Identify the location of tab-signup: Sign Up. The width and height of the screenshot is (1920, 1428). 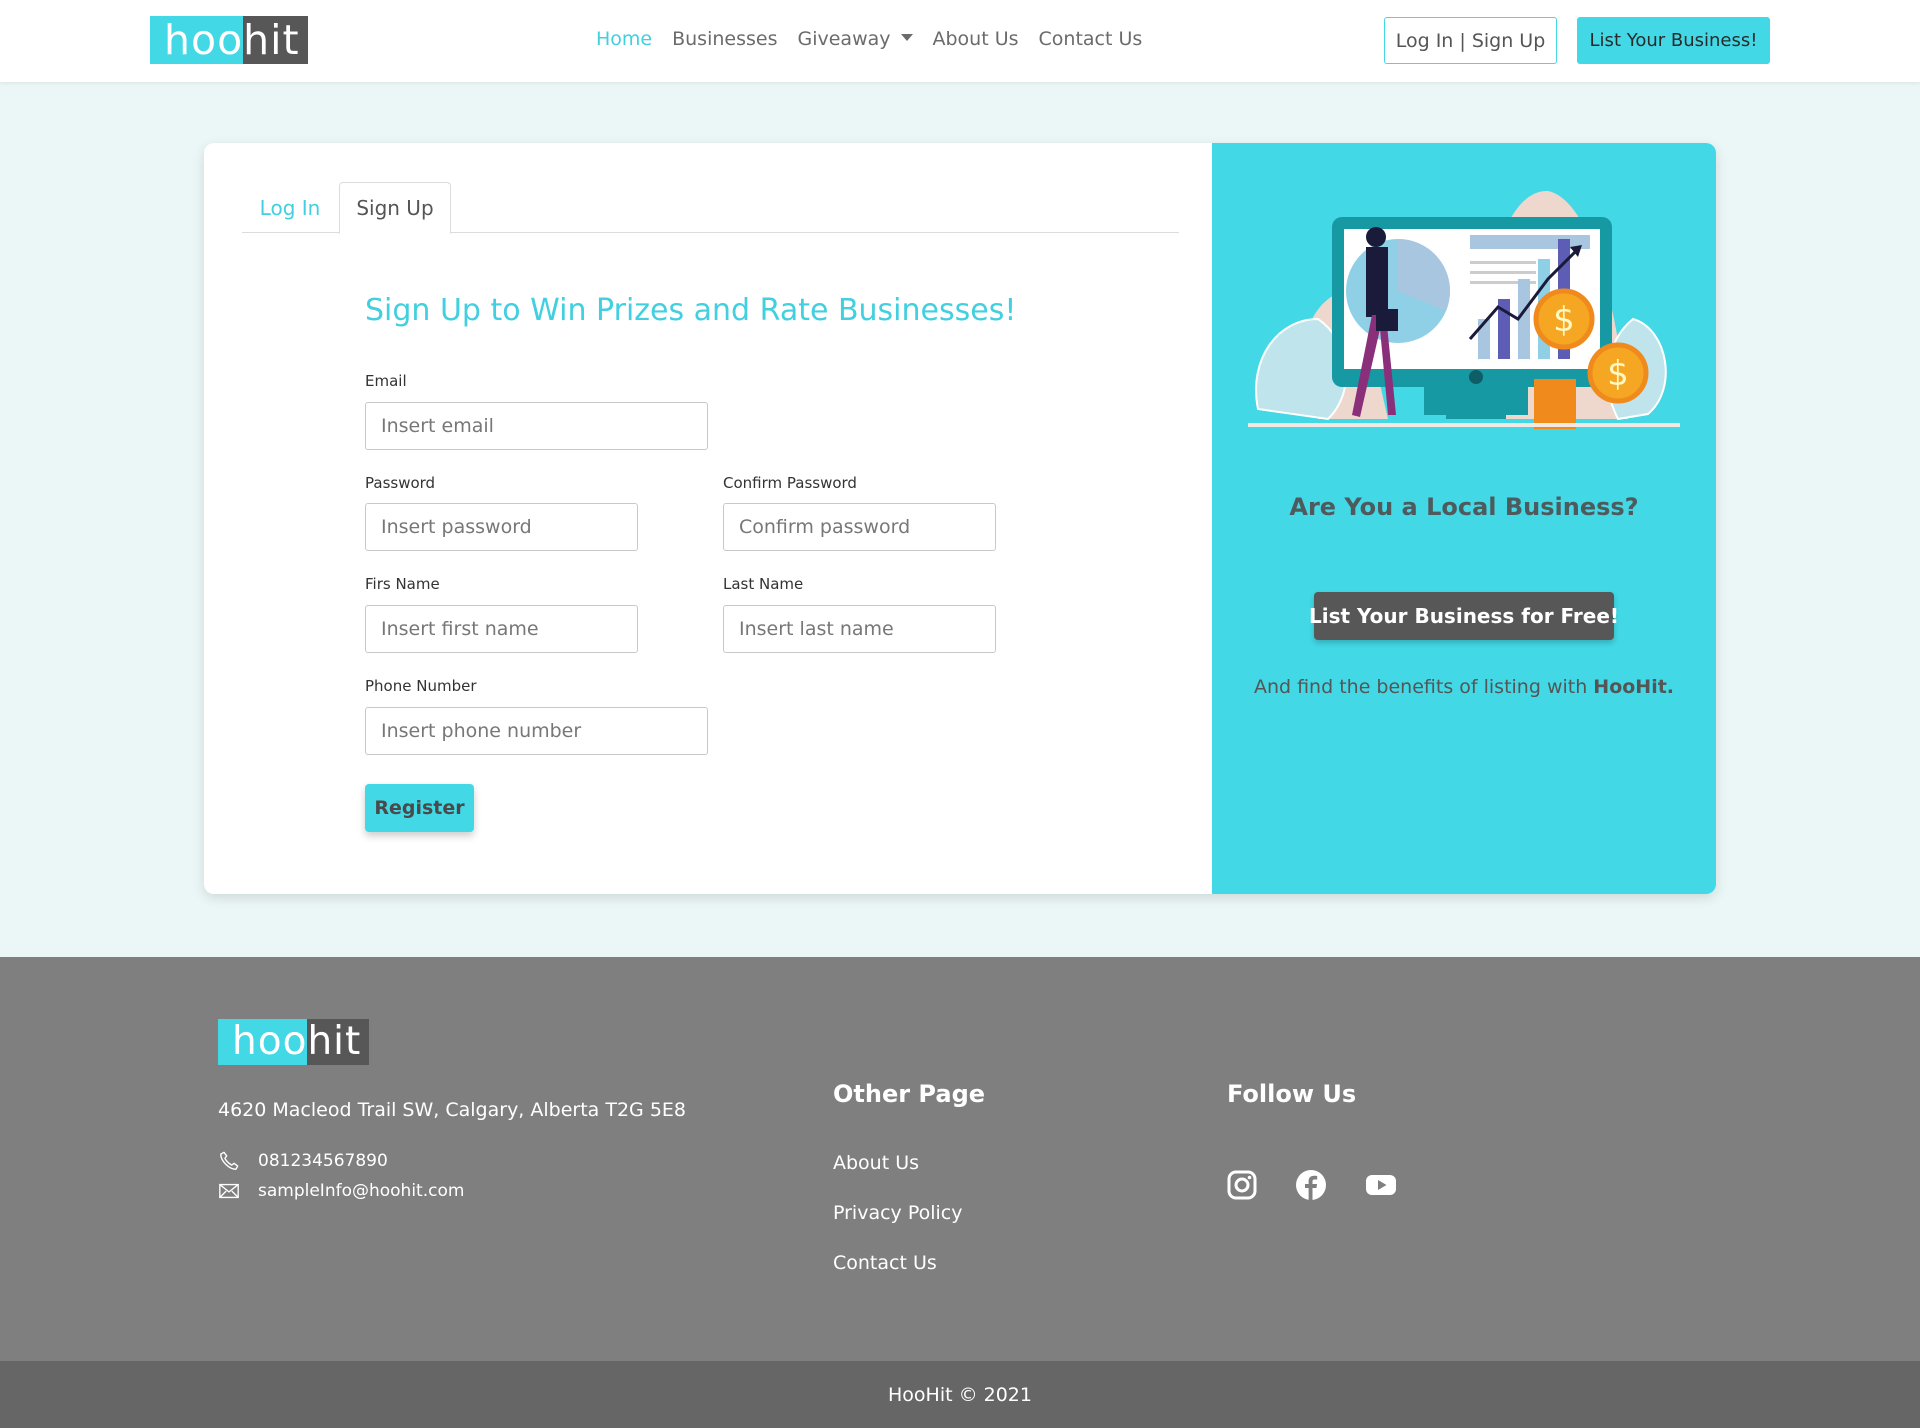
(395, 208).